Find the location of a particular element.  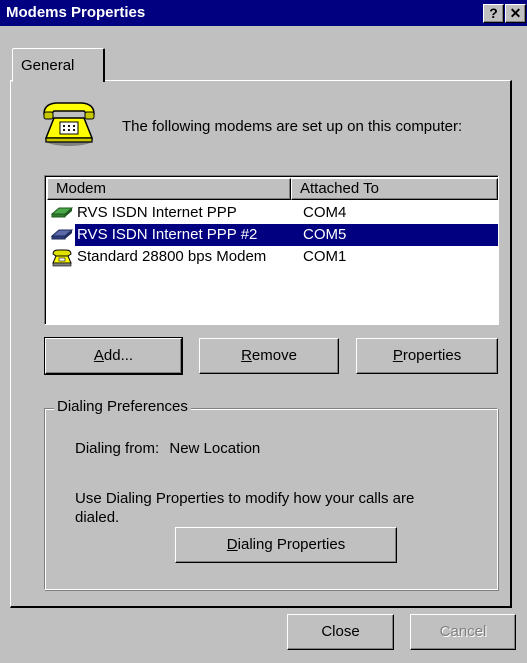

remove-button-label: emove is located at coordinates (274, 355).